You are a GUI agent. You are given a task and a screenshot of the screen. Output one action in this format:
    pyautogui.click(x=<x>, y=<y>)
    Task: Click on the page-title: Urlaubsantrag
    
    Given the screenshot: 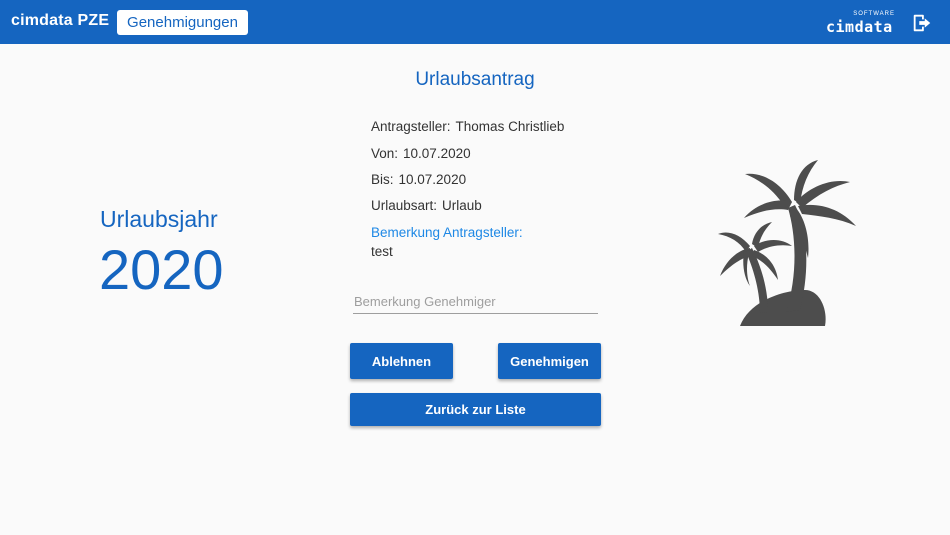 What is the action you would take?
    pyautogui.click(x=475, y=80)
    